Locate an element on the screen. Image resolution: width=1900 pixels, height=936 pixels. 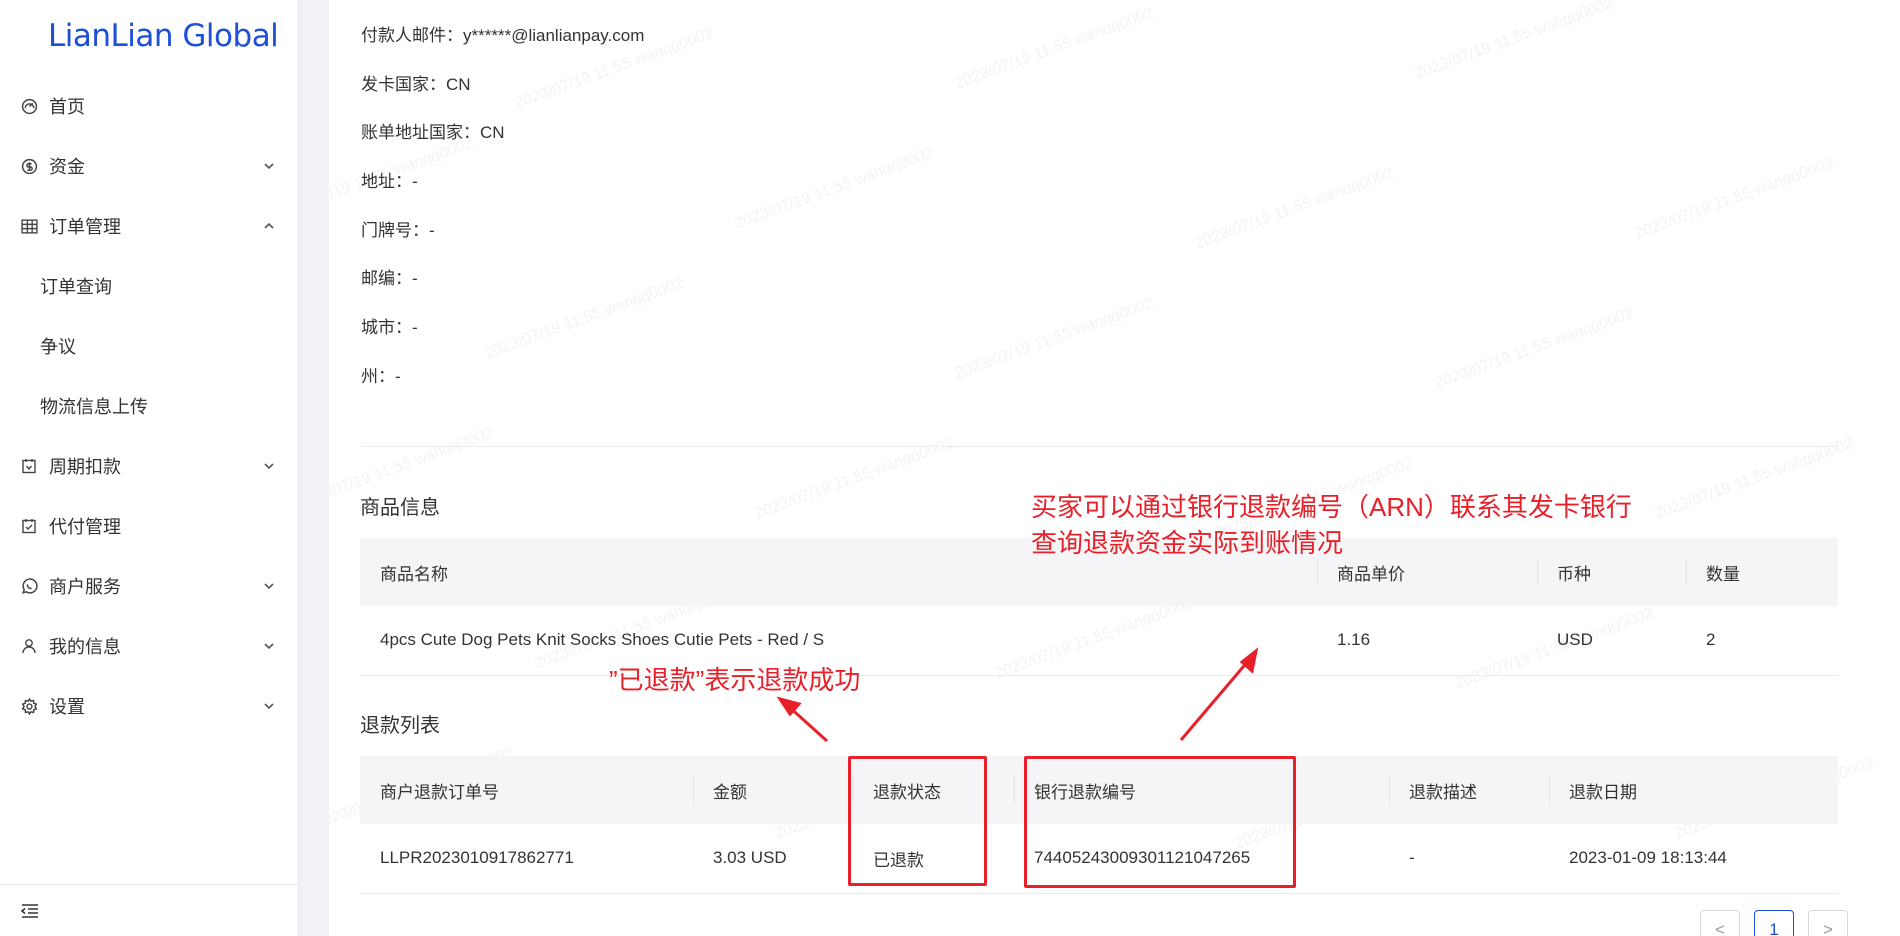
table-icon is located at coordinates (29, 226).